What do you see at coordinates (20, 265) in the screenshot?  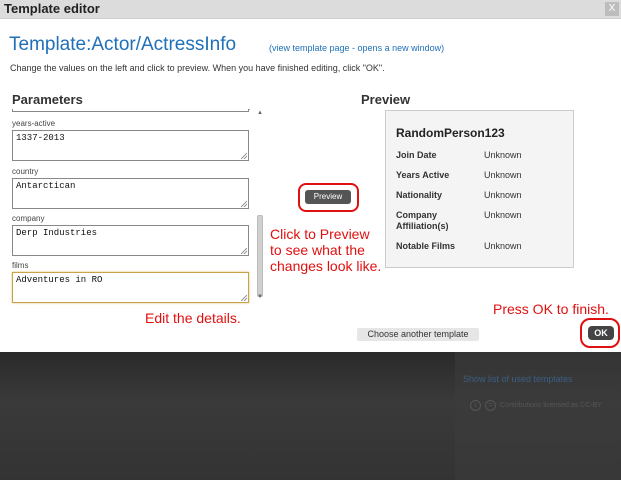 I see `field-label: films` at bounding box center [20, 265].